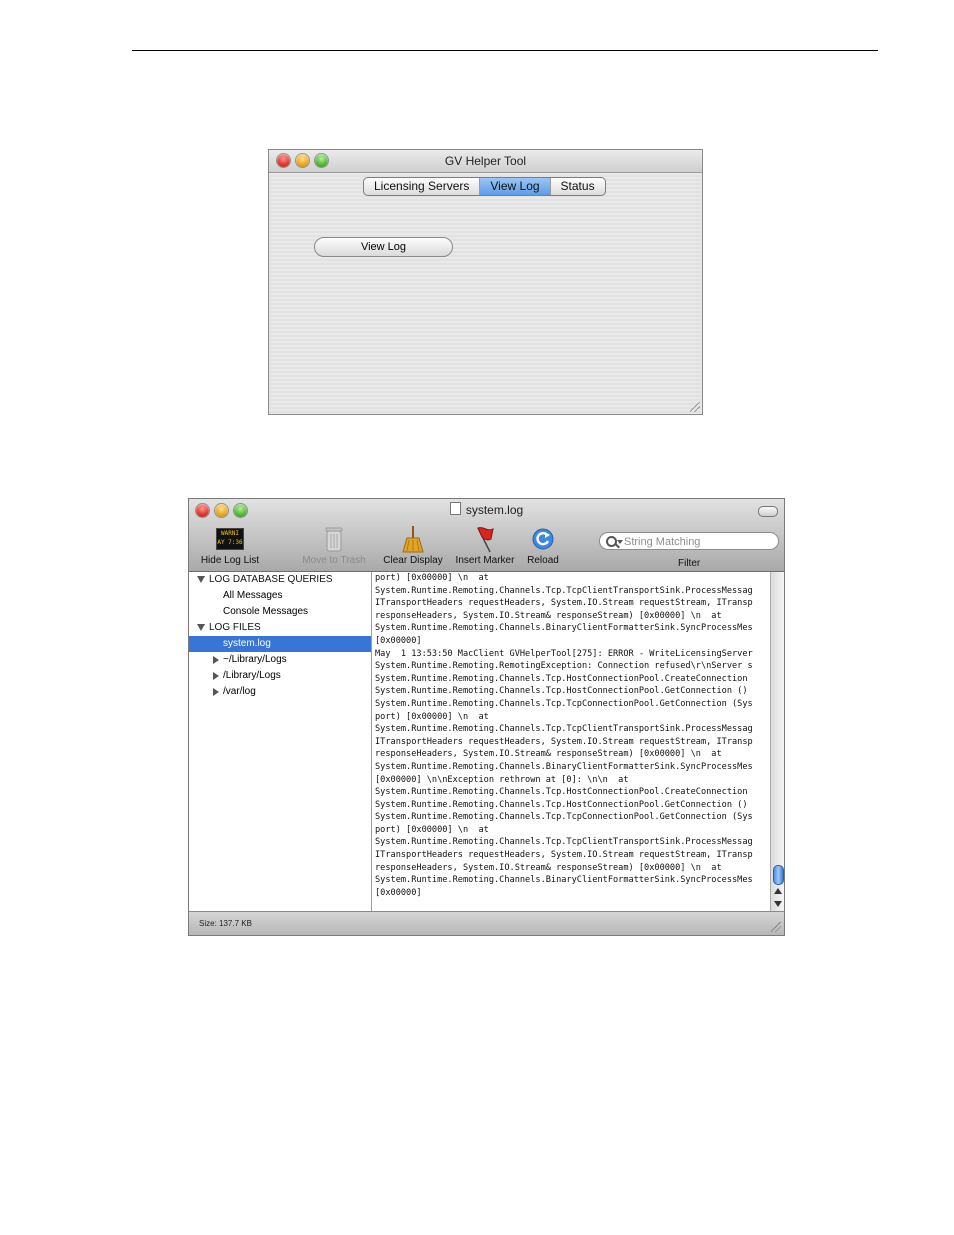  I want to click on console-warning-icon: WARNI AY 7:36, so click(230, 539).